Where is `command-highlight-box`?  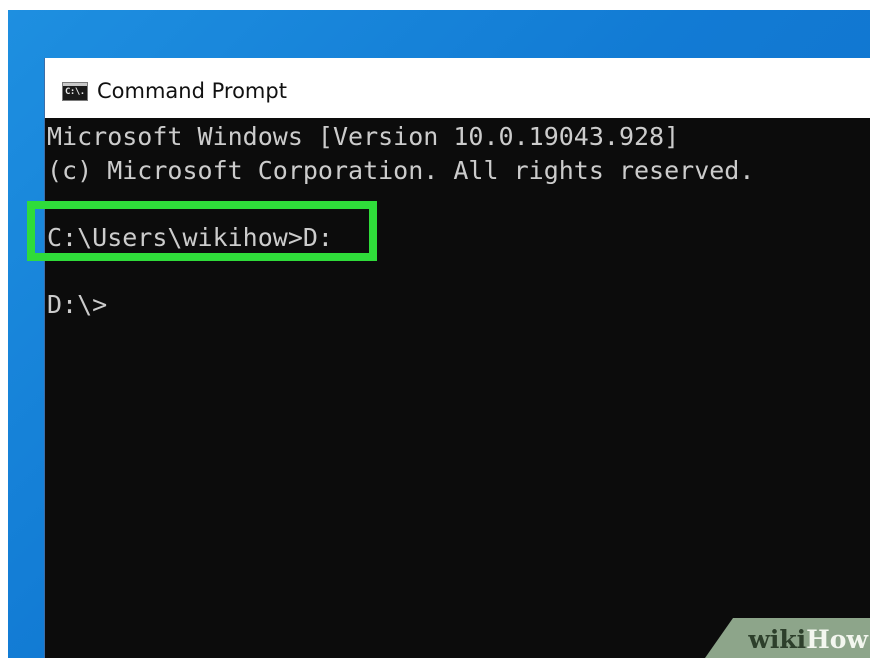 command-highlight-box is located at coordinates (202, 231).